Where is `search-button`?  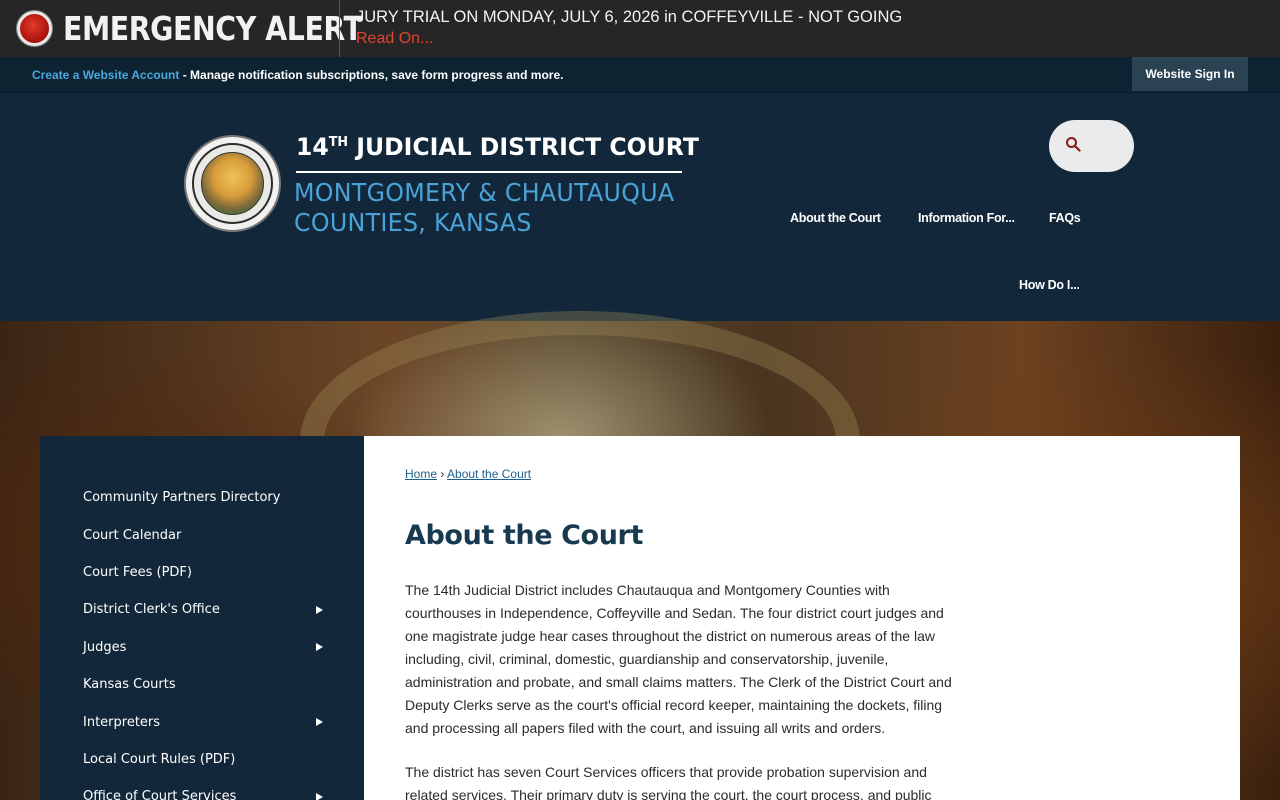 search-button is located at coordinates (1091, 146).